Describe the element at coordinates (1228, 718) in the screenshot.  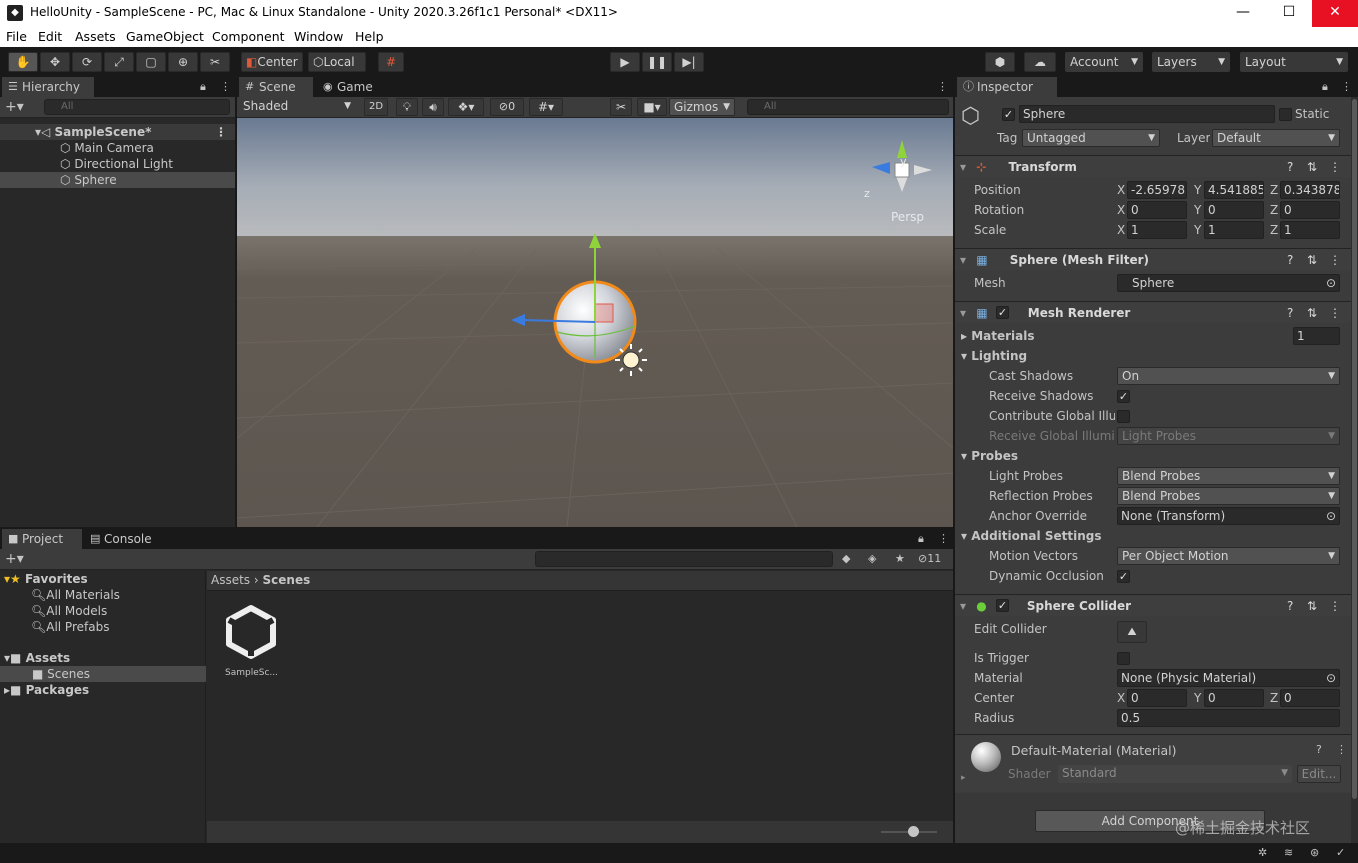
I see `radius-field: 0.5` at that location.